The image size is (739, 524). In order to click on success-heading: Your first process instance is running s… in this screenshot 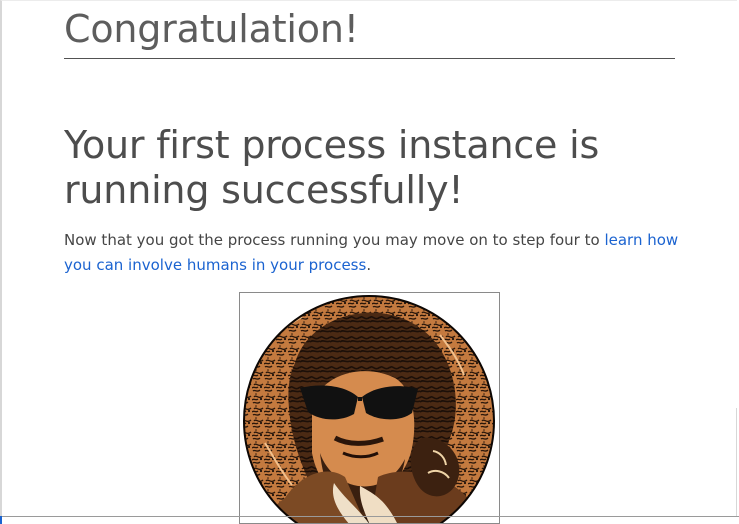, I will do `click(332, 167)`.